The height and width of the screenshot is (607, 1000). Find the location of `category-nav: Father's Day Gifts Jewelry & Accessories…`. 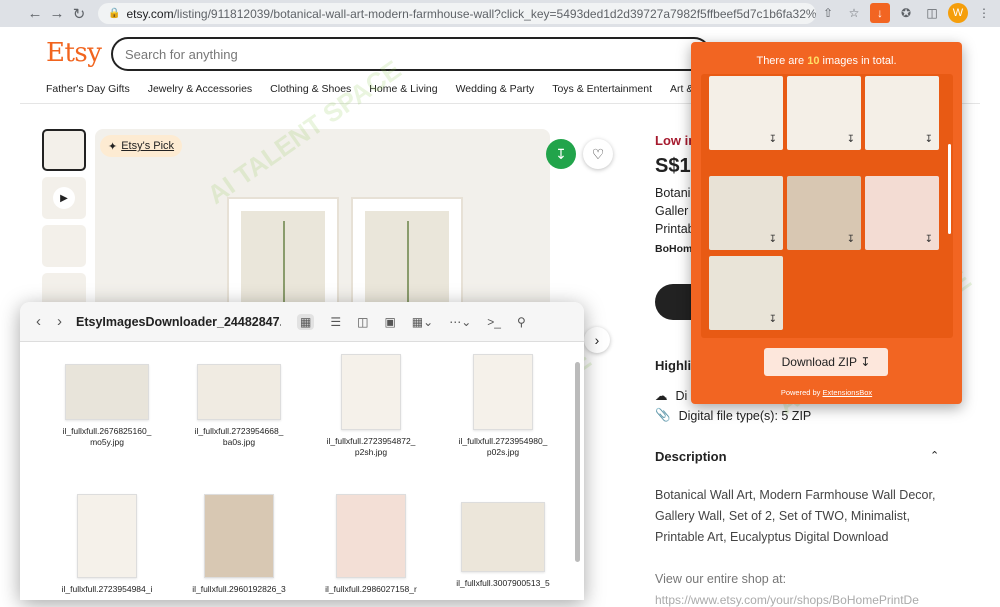

category-nav: Father's Day Gifts Jewelry & Accessories… is located at coordinates (369, 89).